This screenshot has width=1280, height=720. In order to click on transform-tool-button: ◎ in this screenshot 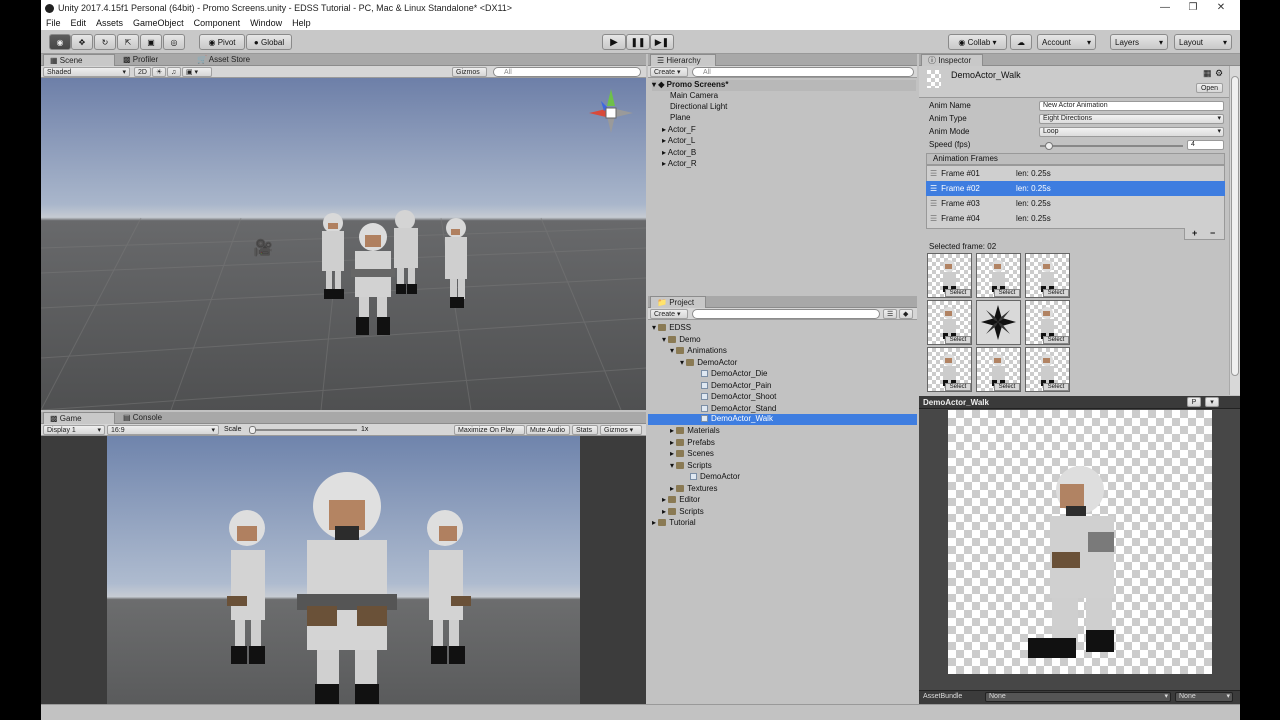, I will do `click(174, 42)`.